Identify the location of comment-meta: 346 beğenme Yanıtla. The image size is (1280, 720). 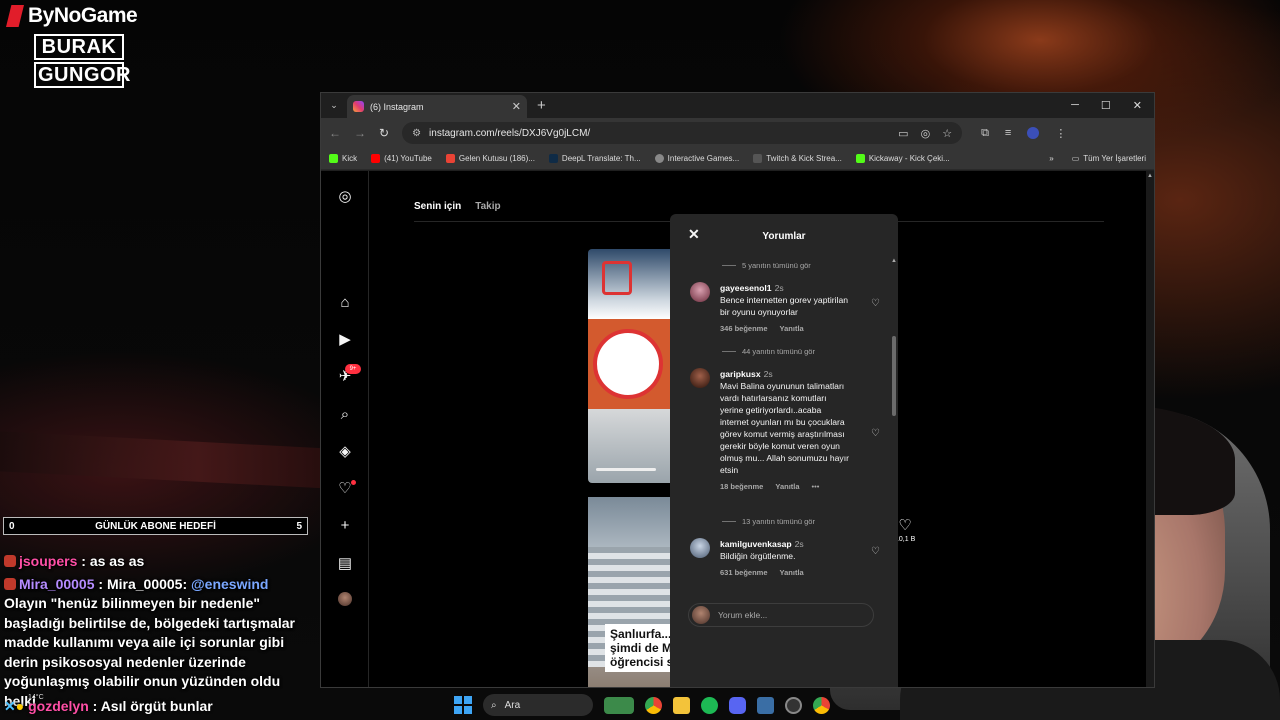
(800, 329).